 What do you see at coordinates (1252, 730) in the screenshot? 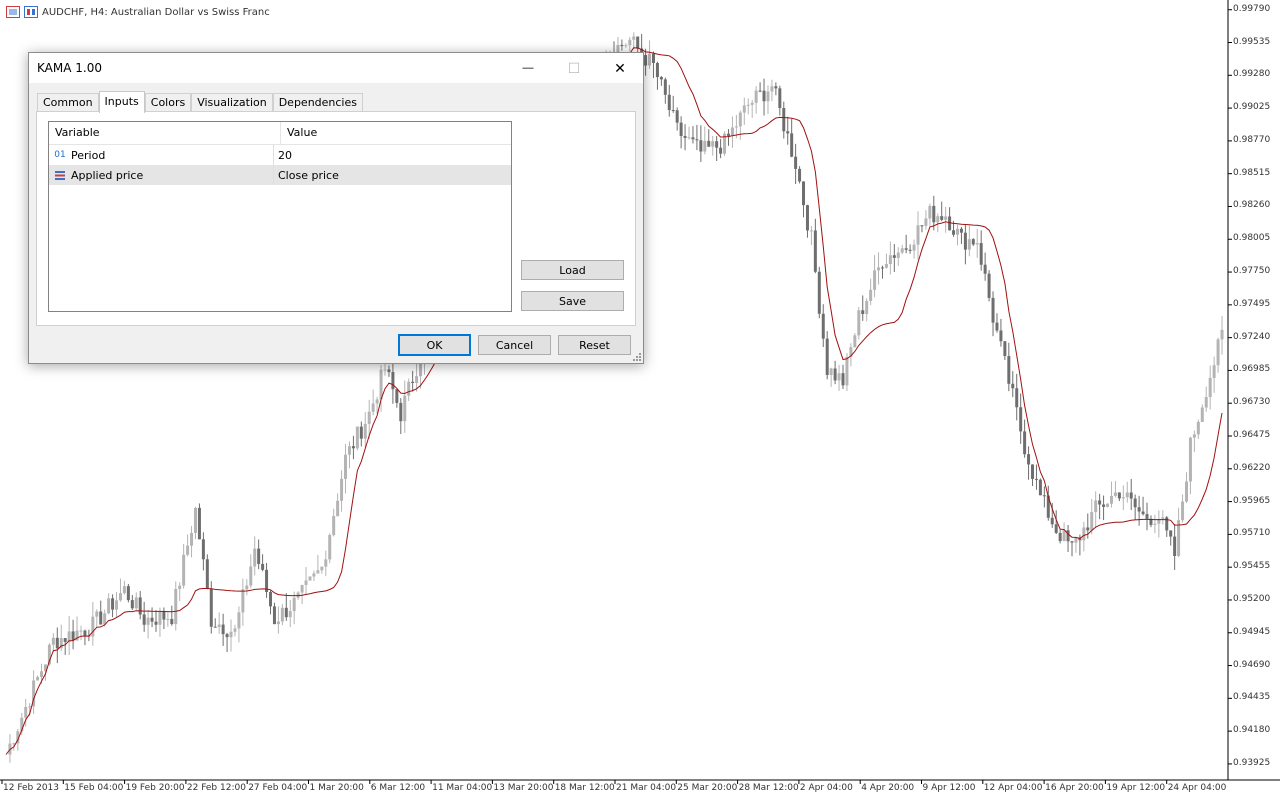
I see `y-tick-label: 0.94180` at bounding box center [1252, 730].